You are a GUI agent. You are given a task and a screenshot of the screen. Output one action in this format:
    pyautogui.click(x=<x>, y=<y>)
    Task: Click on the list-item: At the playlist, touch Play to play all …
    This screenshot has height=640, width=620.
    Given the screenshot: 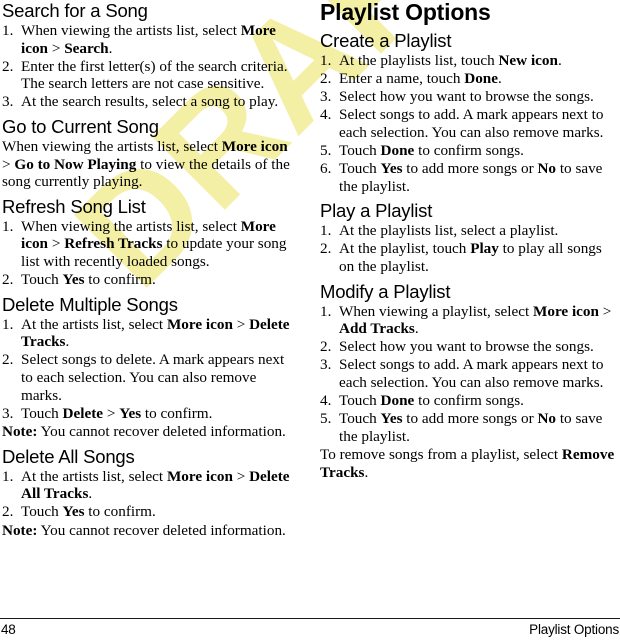 What is the action you would take?
    pyautogui.click(x=461, y=257)
    